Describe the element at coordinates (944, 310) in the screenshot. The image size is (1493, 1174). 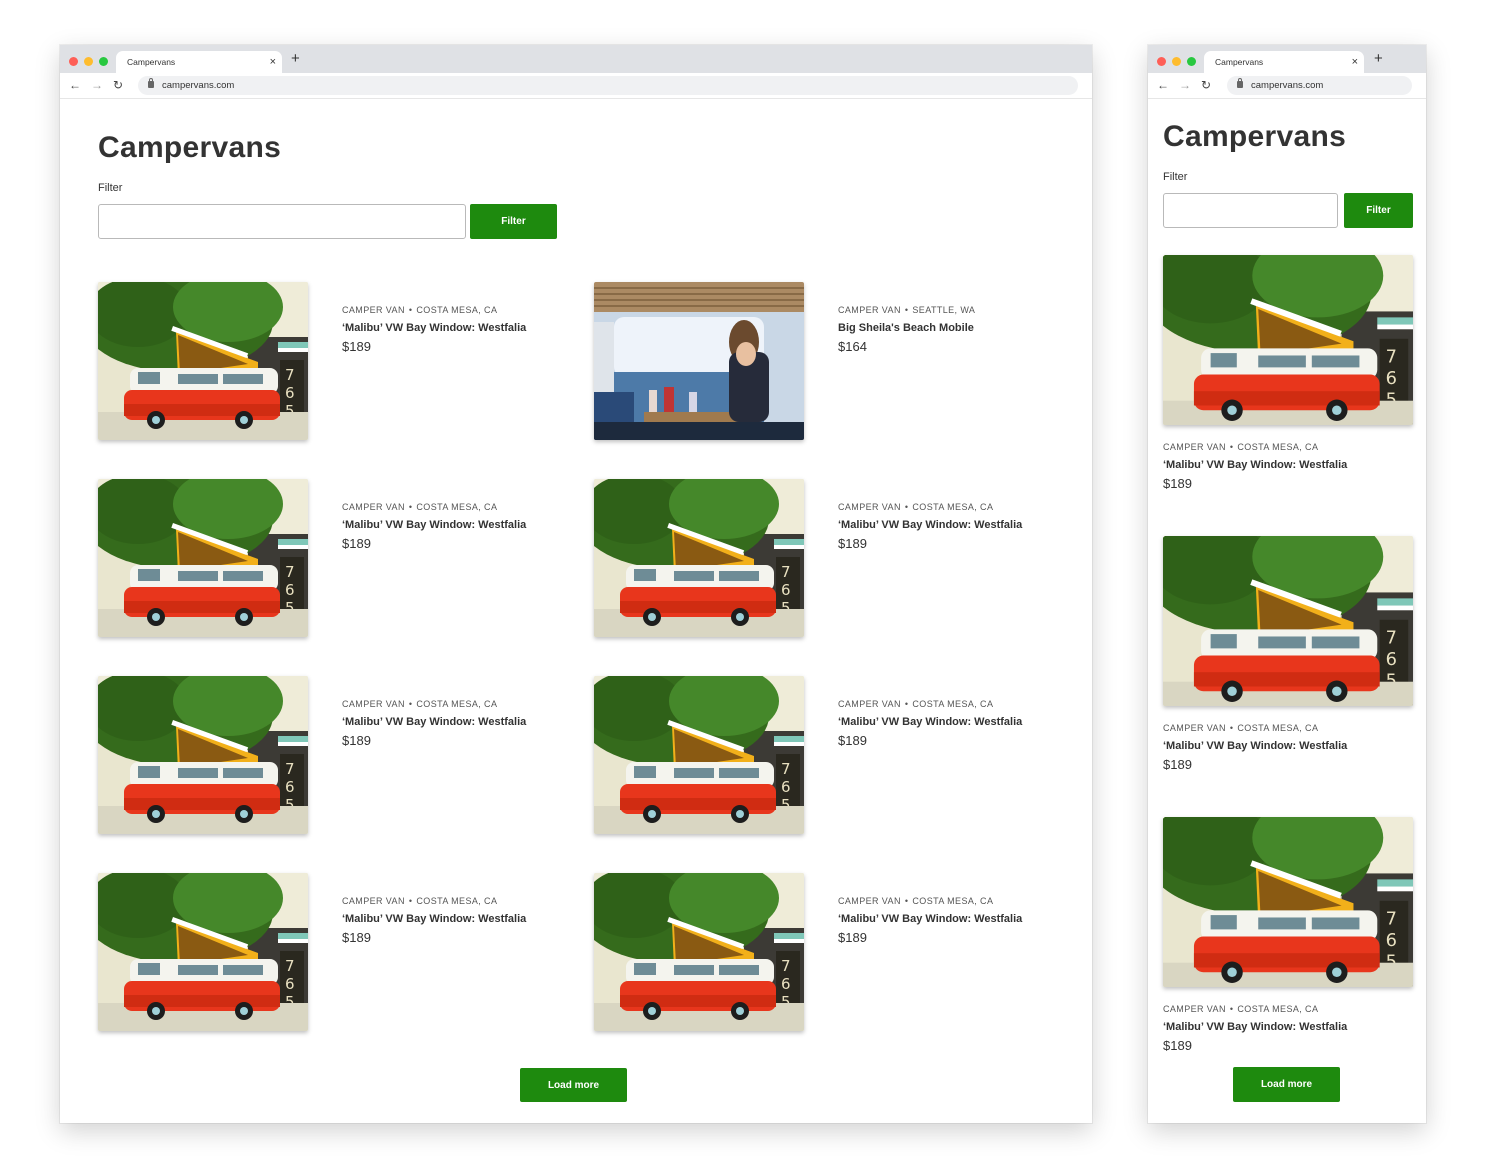
I see `listing-location: Seattle, WA` at that location.